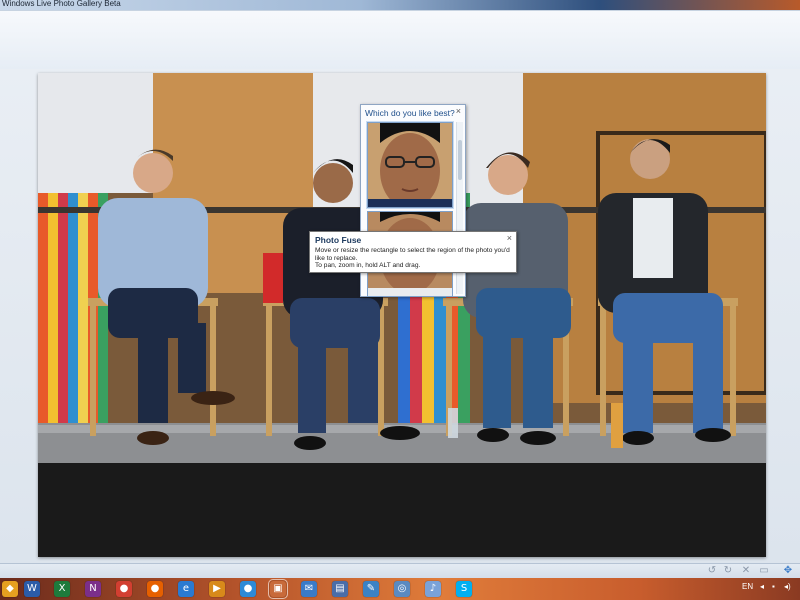 Image resolution: width=800 pixels, height=600 pixels. I want to click on itunes-icon: ♪, so click(433, 589).